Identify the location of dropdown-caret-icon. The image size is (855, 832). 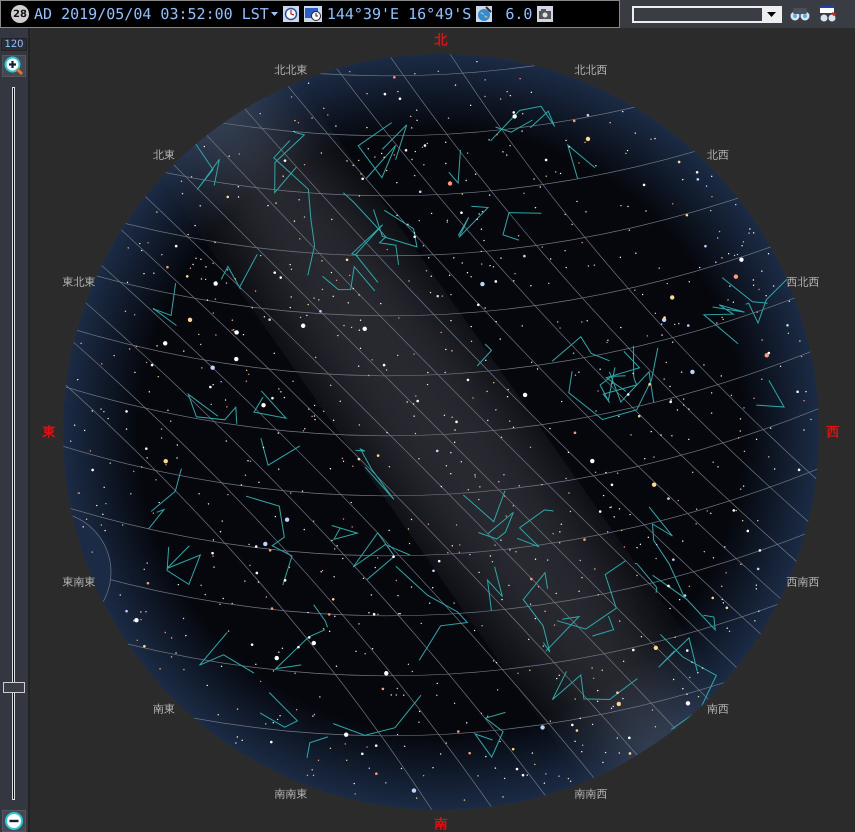
(771, 14).